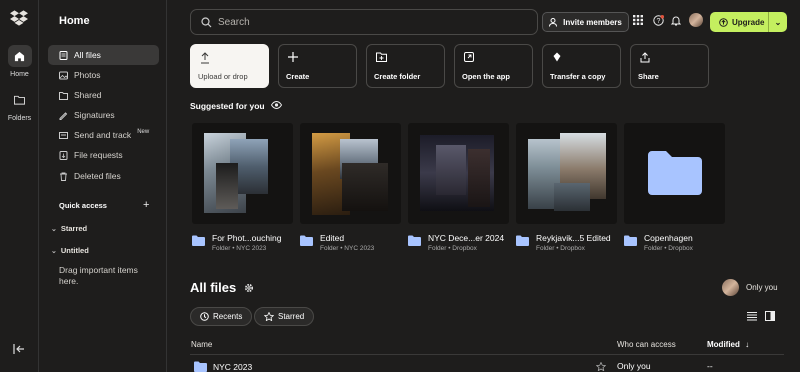 This screenshot has width=800, height=372. Describe the element at coordinates (601, 366) in the screenshot. I see `star-icon` at that location.